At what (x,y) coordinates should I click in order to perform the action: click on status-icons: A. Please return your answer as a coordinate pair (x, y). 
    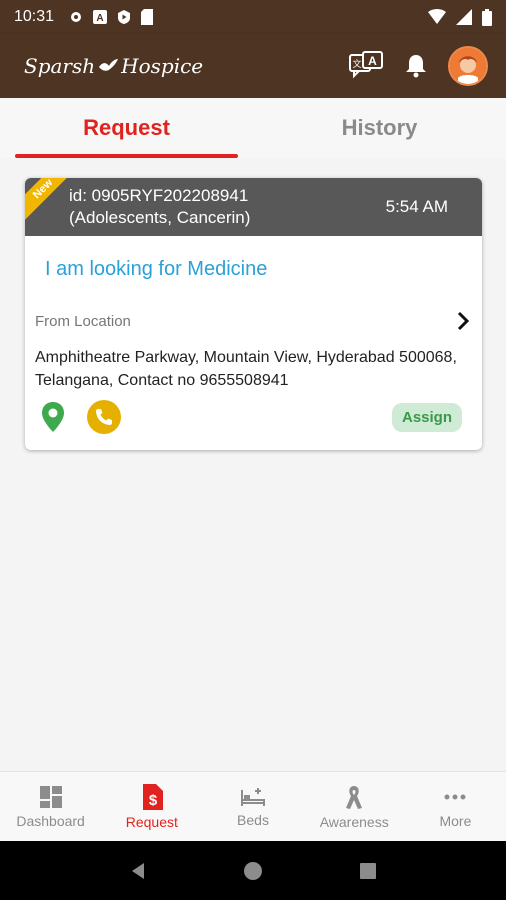
    Looking at the image, I should click on (111, 17).